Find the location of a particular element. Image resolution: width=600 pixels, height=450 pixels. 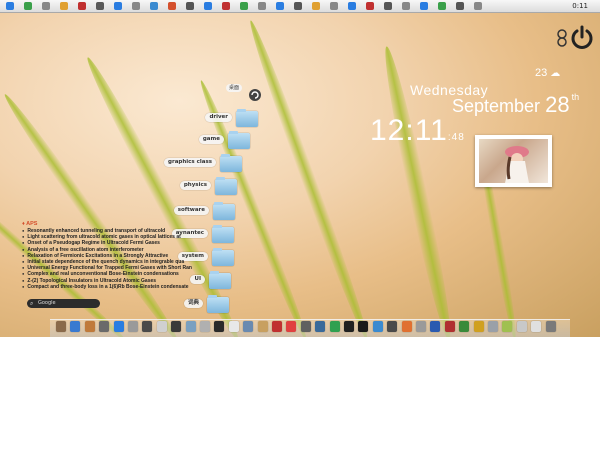

folder-label: physics is located at coordinates (195, 185).